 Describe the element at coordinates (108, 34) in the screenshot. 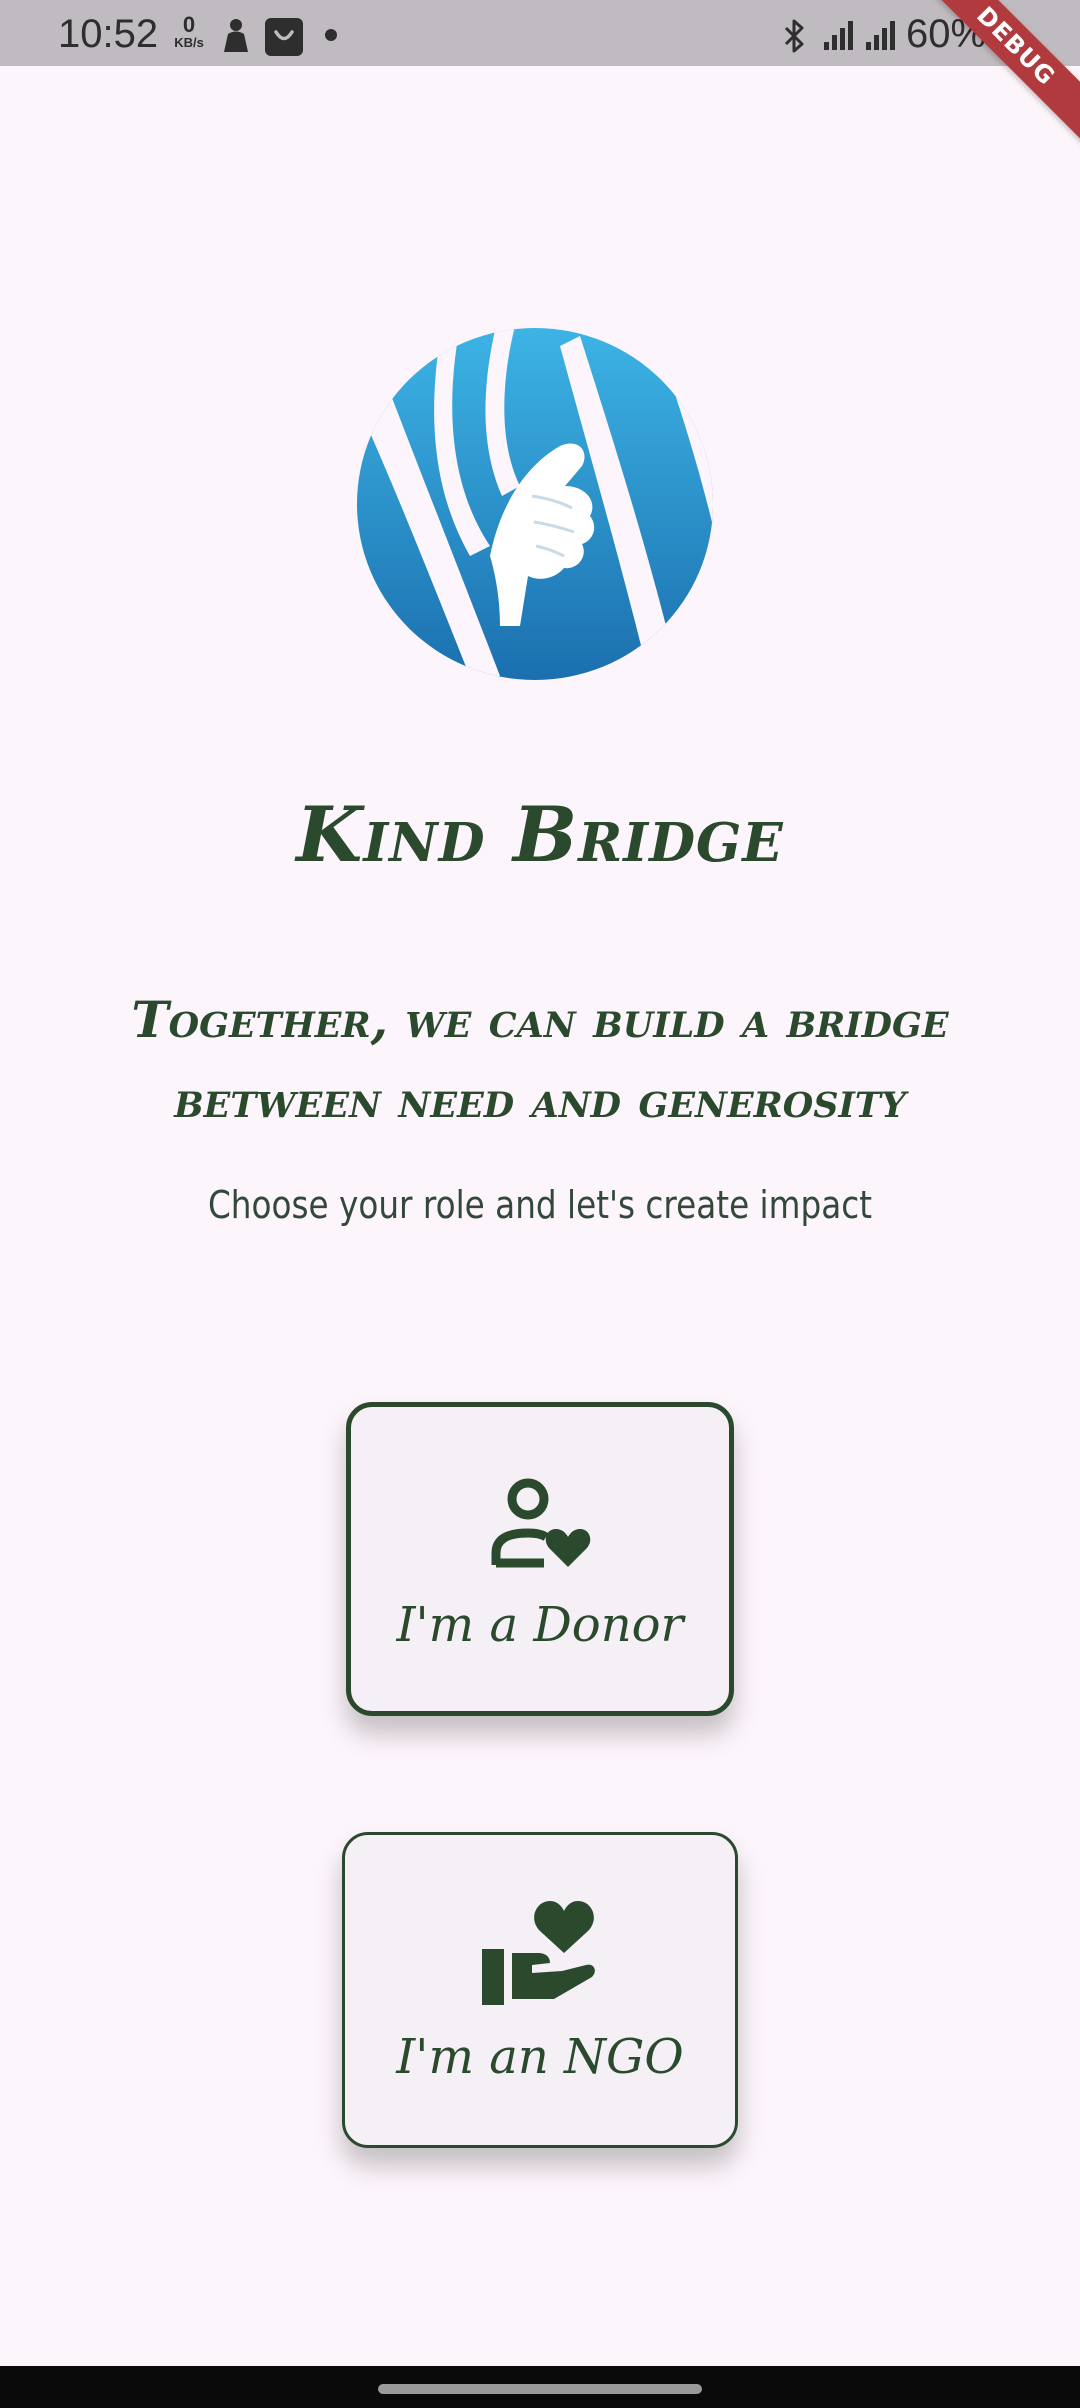

I see `status-time: 10:52` at that location.